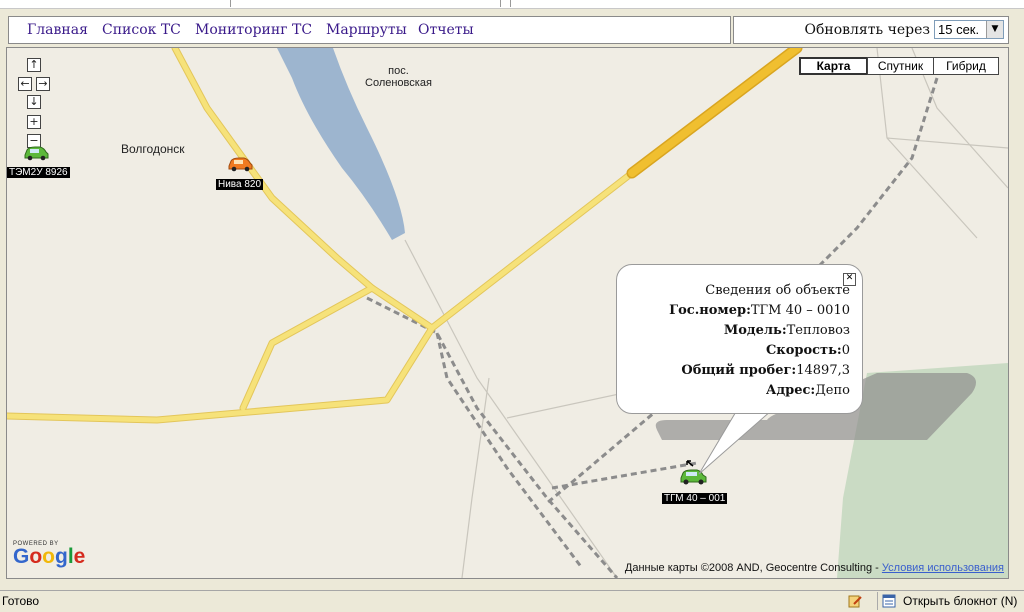 The image size is (1024, 612). Describe the element at coordinates (366, 30) in the screenshot. I see `nav-routes: Маршруты` at that location.